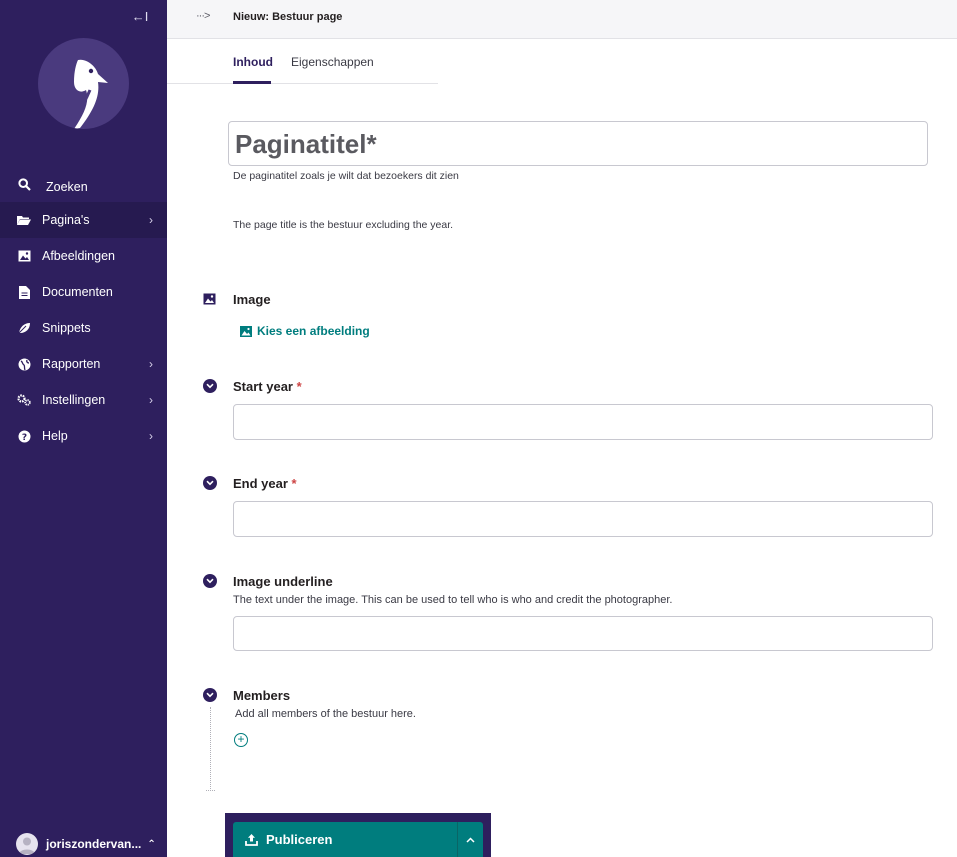  I want to click on search-icon, so click(24, 184).